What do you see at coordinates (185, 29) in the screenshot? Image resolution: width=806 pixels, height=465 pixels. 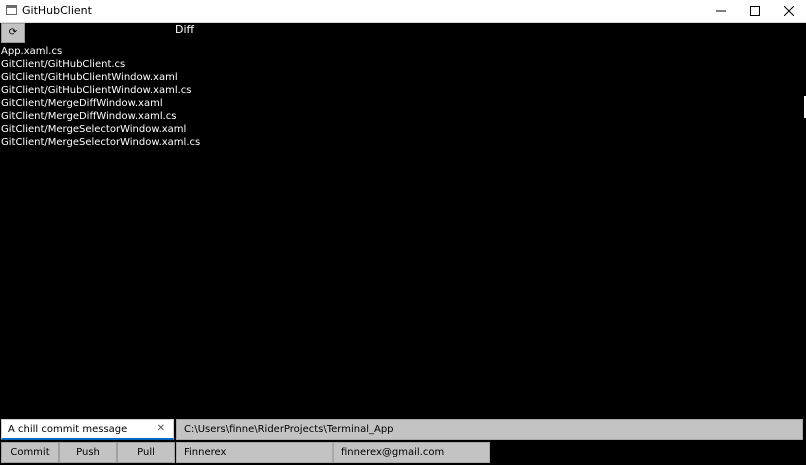 I see `diff-label: Diff` at bounding box center [185, 29].